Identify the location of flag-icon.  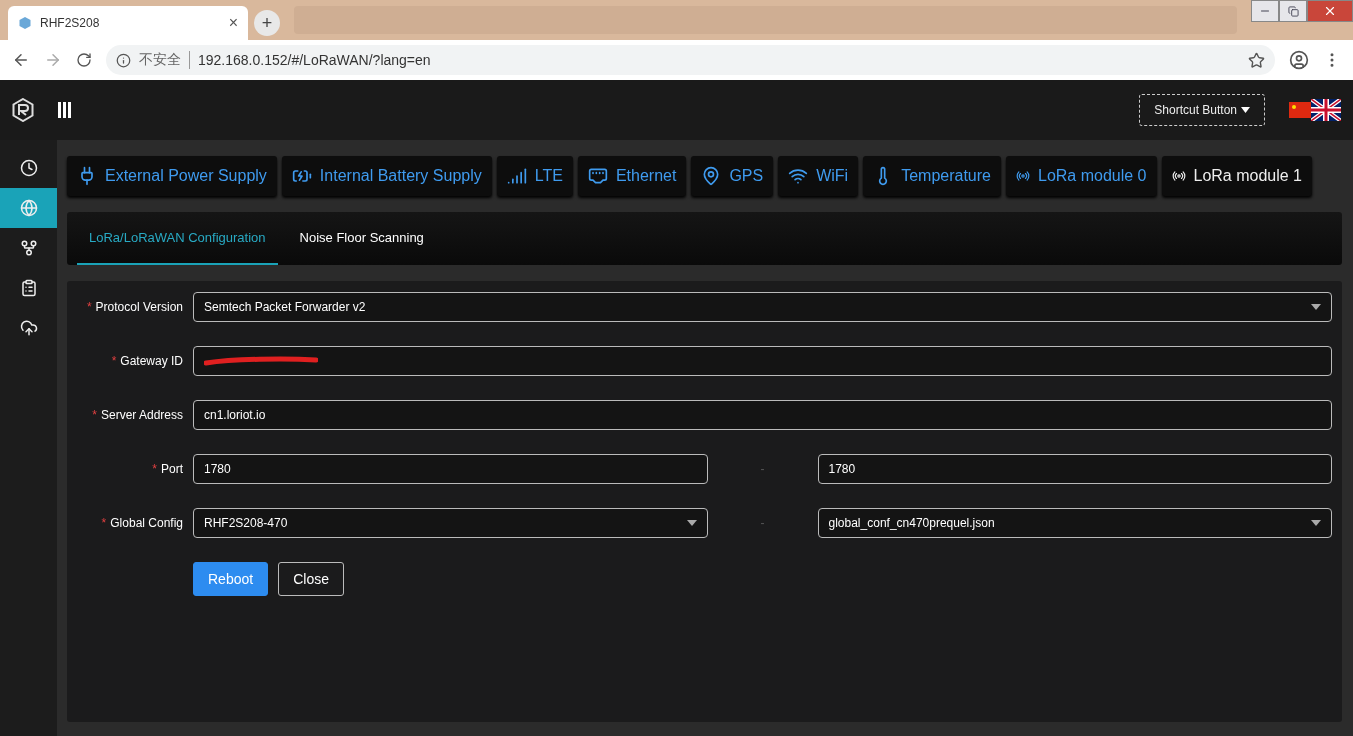
(1326, 110).